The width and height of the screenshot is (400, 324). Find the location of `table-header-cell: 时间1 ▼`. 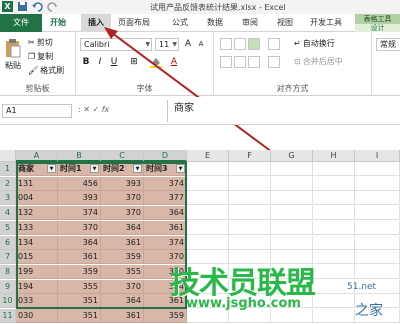

table-header-cell: 时间1 ▼ is located at coordinates (79, 169).